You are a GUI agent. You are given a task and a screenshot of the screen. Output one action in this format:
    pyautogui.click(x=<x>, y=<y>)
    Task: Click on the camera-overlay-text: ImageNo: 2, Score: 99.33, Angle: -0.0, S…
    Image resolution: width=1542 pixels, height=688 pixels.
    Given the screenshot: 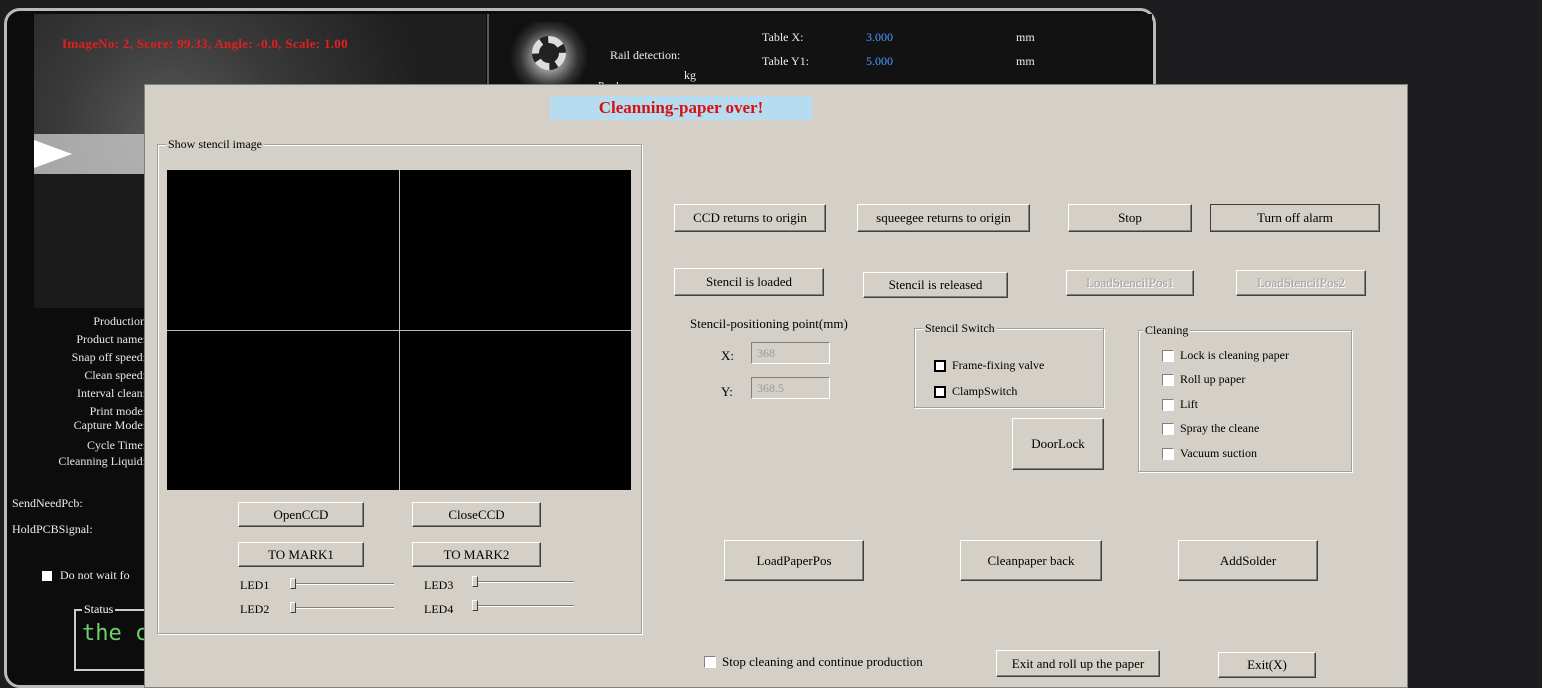 What is the action you would take?
    pyautogui.click(x=205, y=43)
    